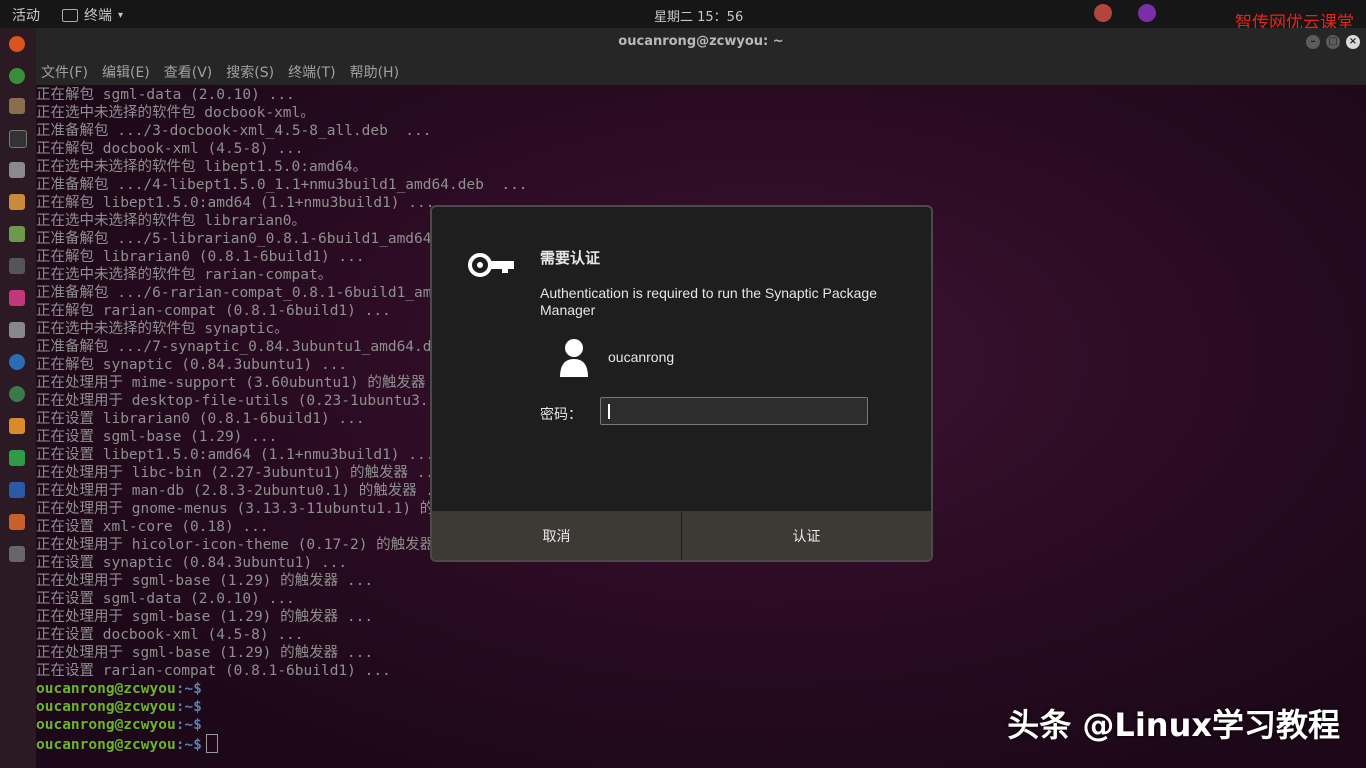 Image resolution: width=1366 pixels, height=768 pixels. What do you see at coordinates (17, 170) in the screenshot?
I see `text-editor-icon` at bounding box center [17, 170].